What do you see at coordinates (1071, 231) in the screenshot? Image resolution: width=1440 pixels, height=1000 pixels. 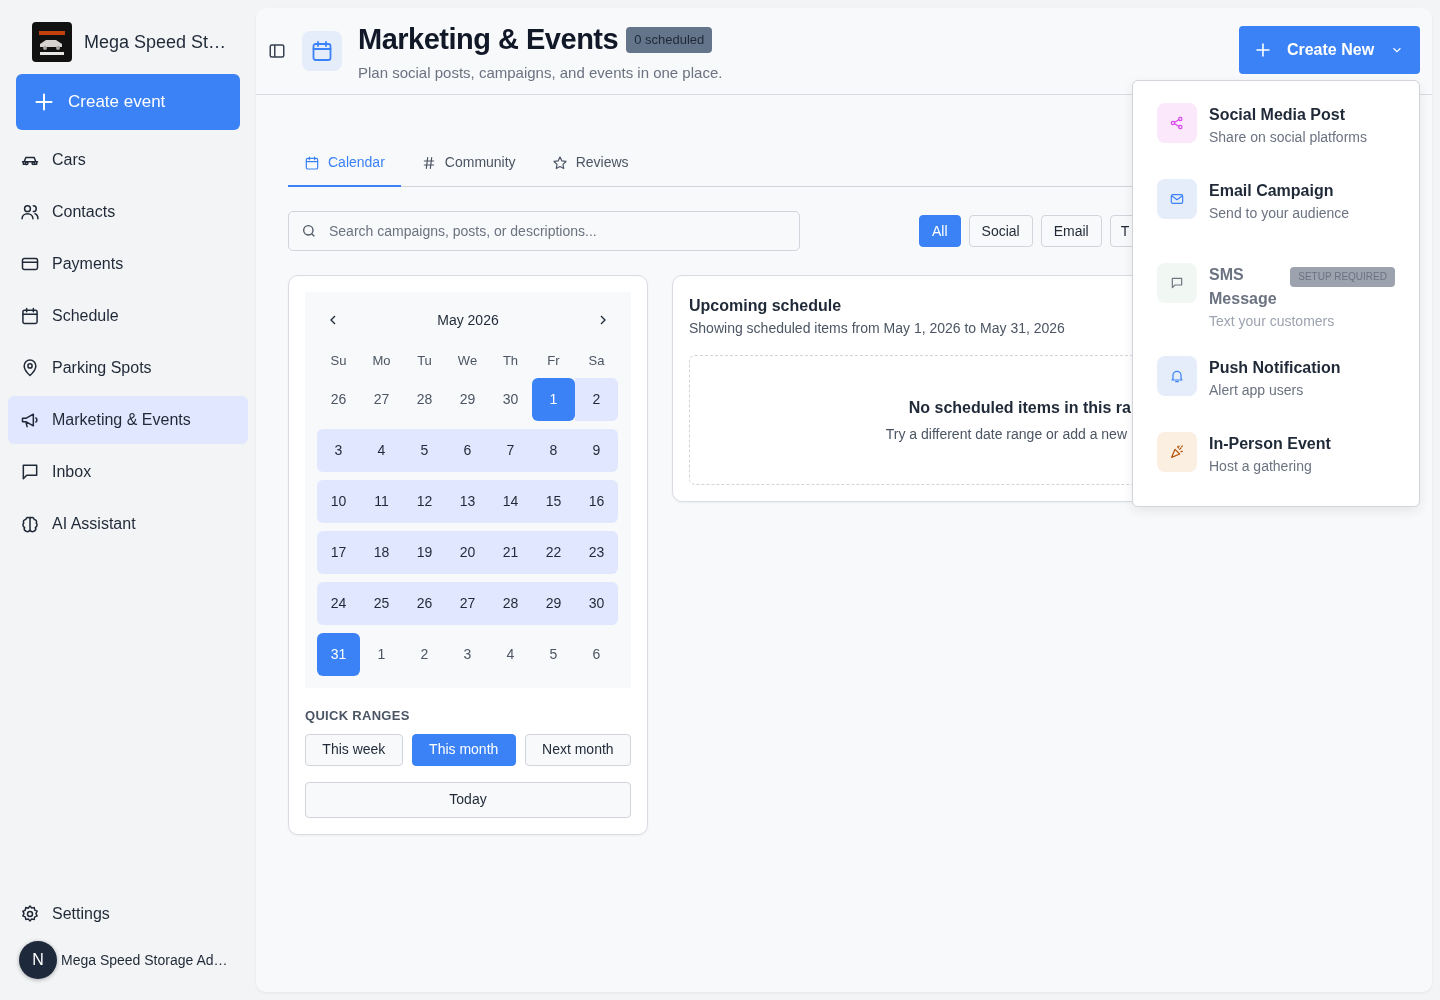 I see `filter-chip: Email` at bounding box center [1071, 231].